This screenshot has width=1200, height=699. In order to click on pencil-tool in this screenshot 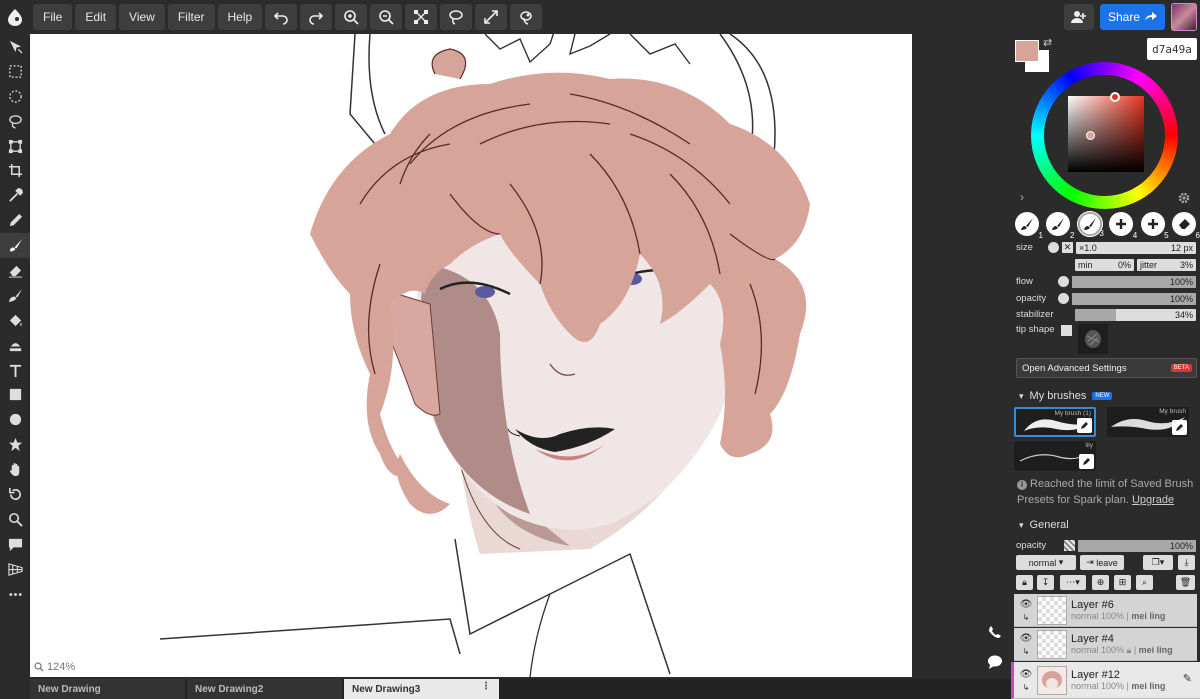, I will do `click(15, 220)`.